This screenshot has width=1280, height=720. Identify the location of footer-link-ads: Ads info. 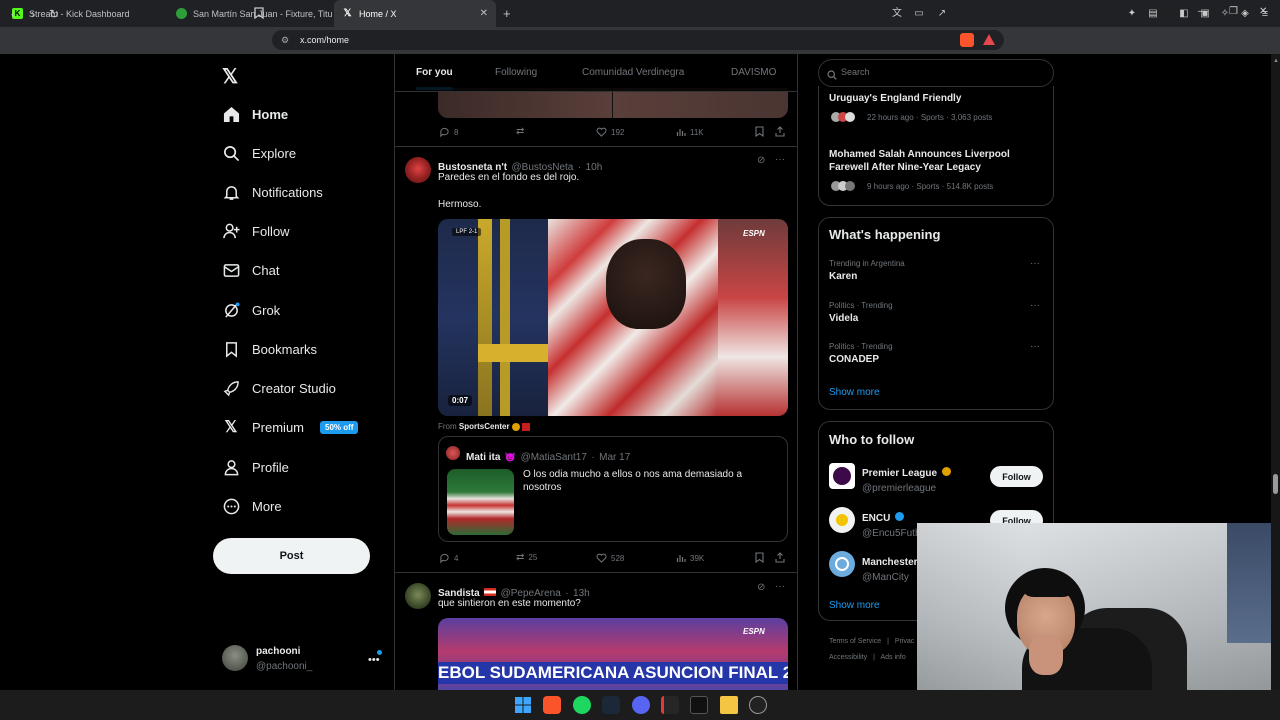
(892, 657).